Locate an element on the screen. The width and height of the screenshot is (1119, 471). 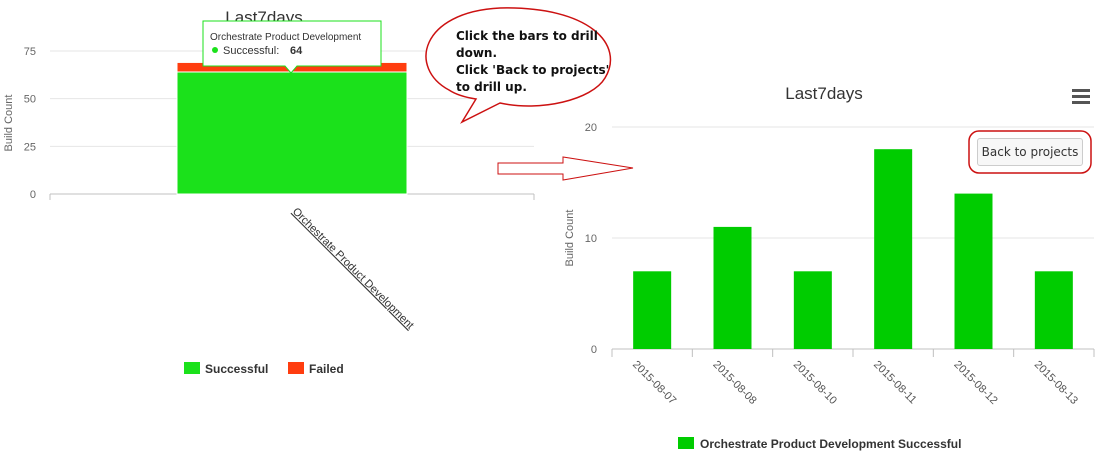
x-tick-label: 2015-08-07 is located at coordinates (654, 383).